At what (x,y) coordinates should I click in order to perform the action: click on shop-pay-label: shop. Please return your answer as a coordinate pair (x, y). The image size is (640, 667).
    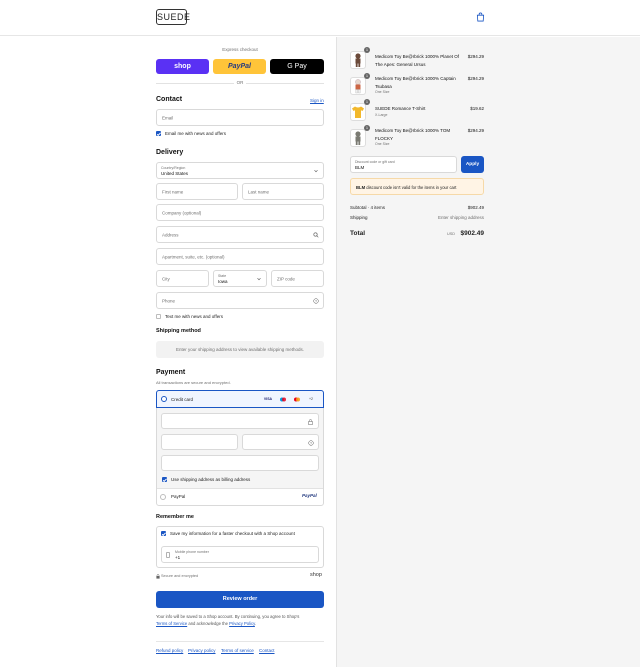
    Looking at the image, I should click on (182, 66).